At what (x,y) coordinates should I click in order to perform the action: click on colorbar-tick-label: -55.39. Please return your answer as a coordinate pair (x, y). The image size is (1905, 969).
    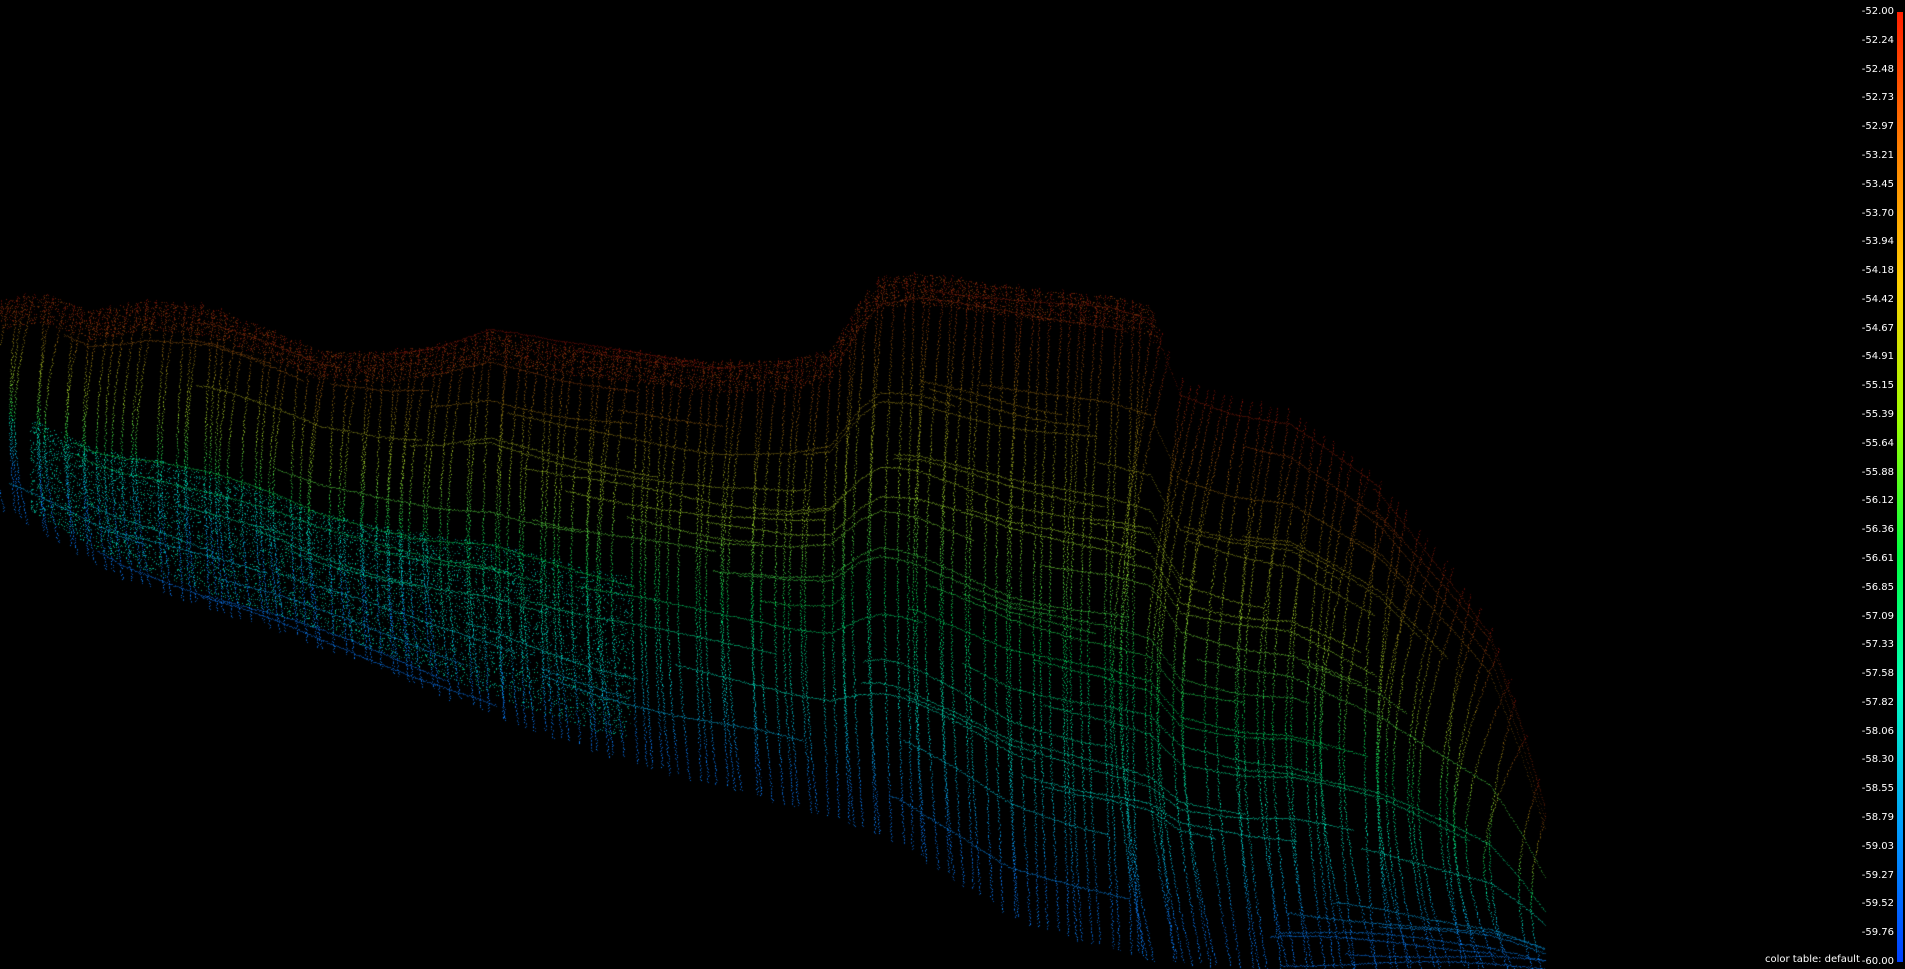
    Looking at the image, I should click on (1877, 415).